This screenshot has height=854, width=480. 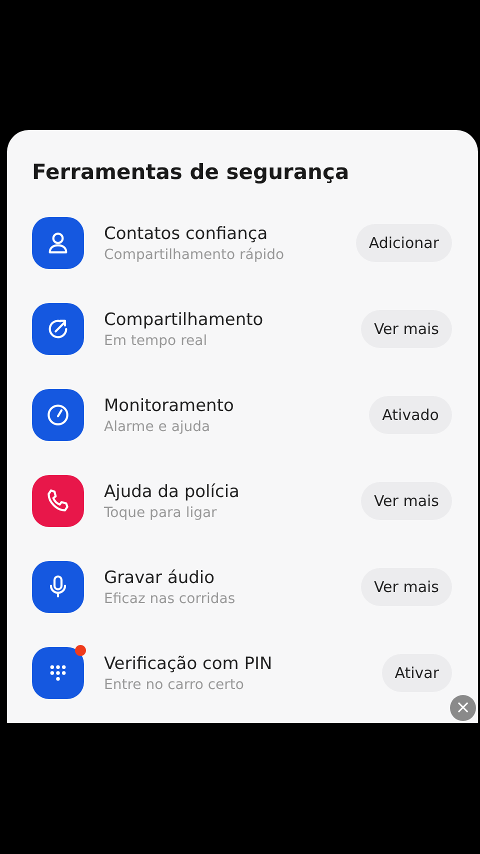 What do you see at coordinates (169, 406) in the screenshot?
I see `tool-title: Monitoramento` at bounding box center [169, 406].